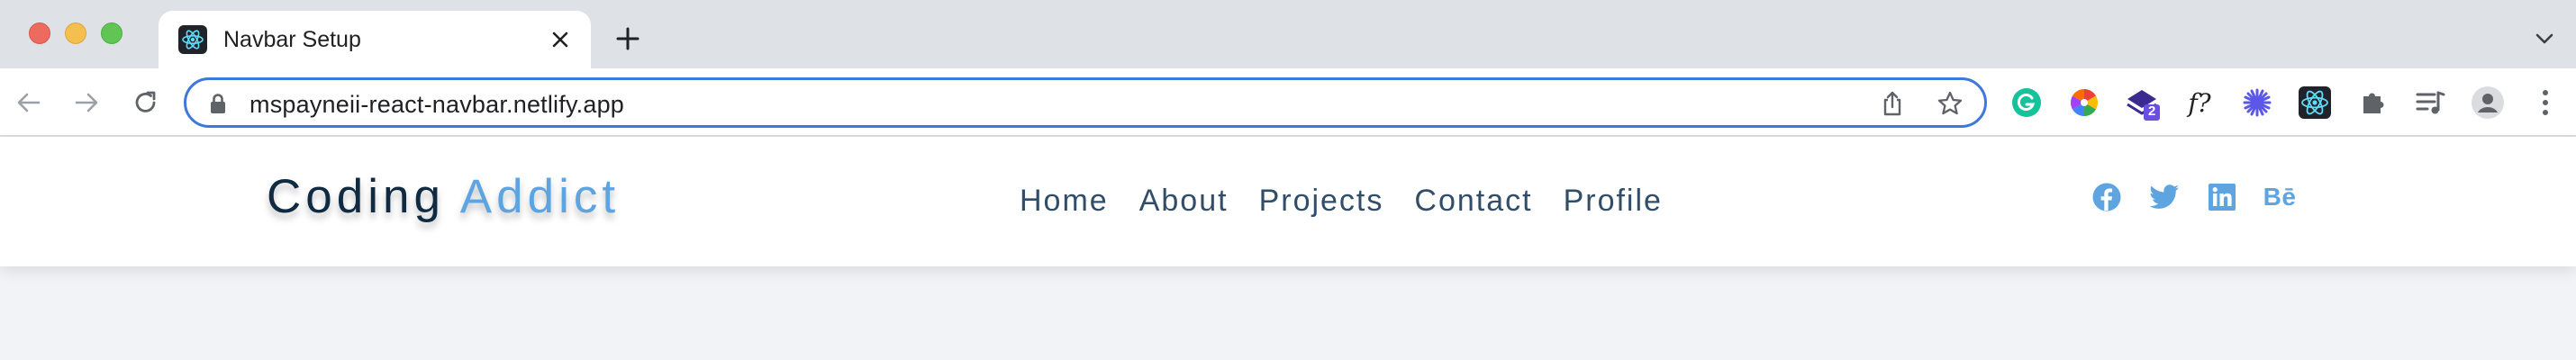 This screenshot has width=2576, height=360. Describe the element at coordinates (627, 38) in the screenshot. I see `new-tab-button` at that location.